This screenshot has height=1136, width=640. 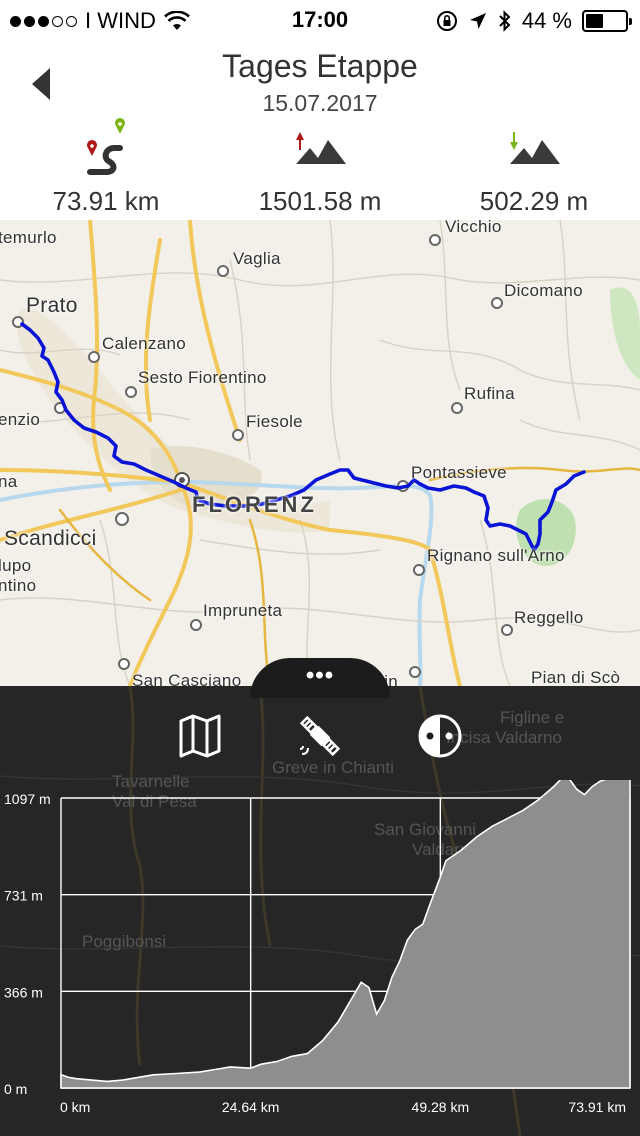 I want to click on x-tick-label: 49.28 km, so click(x=441, y=1107).